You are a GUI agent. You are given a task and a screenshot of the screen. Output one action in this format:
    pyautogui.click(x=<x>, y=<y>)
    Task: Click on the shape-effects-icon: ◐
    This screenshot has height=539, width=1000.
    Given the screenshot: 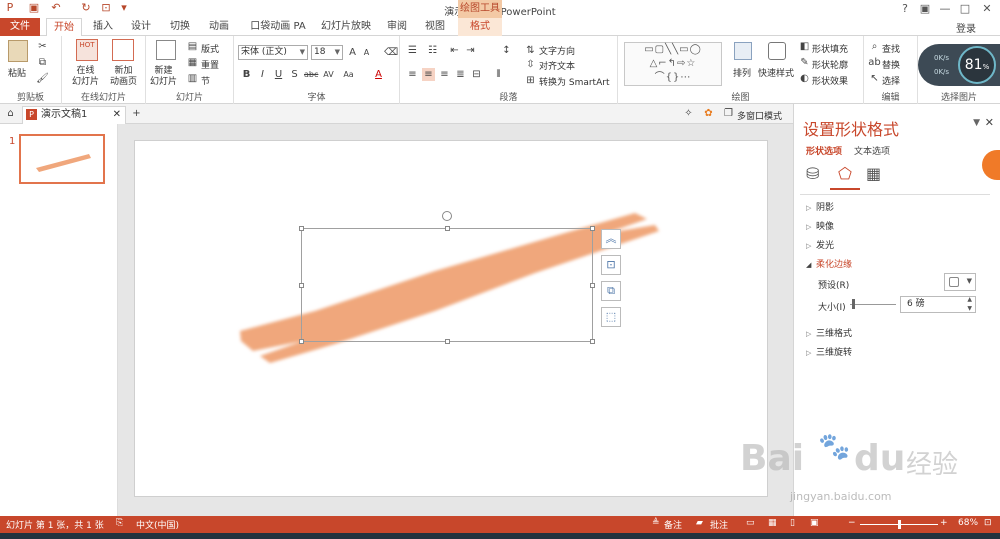 What is the action you would take?
    pyautogui.click(x=804, y=78)
    